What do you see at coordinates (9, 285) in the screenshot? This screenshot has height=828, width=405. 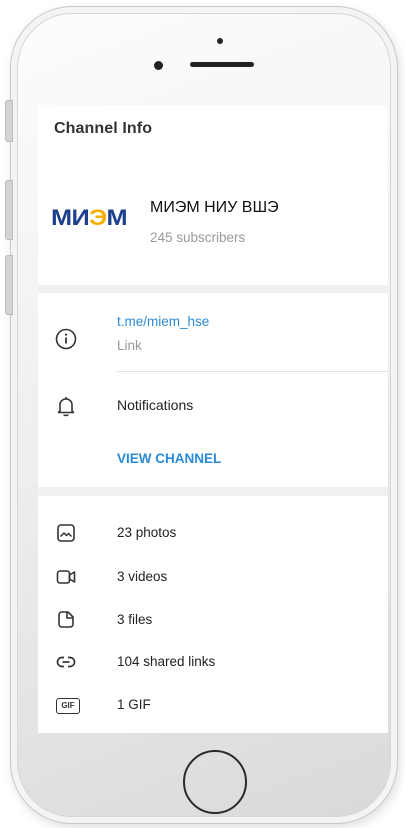 I see `side-button-volume-down` at bounding box center [9, 285].